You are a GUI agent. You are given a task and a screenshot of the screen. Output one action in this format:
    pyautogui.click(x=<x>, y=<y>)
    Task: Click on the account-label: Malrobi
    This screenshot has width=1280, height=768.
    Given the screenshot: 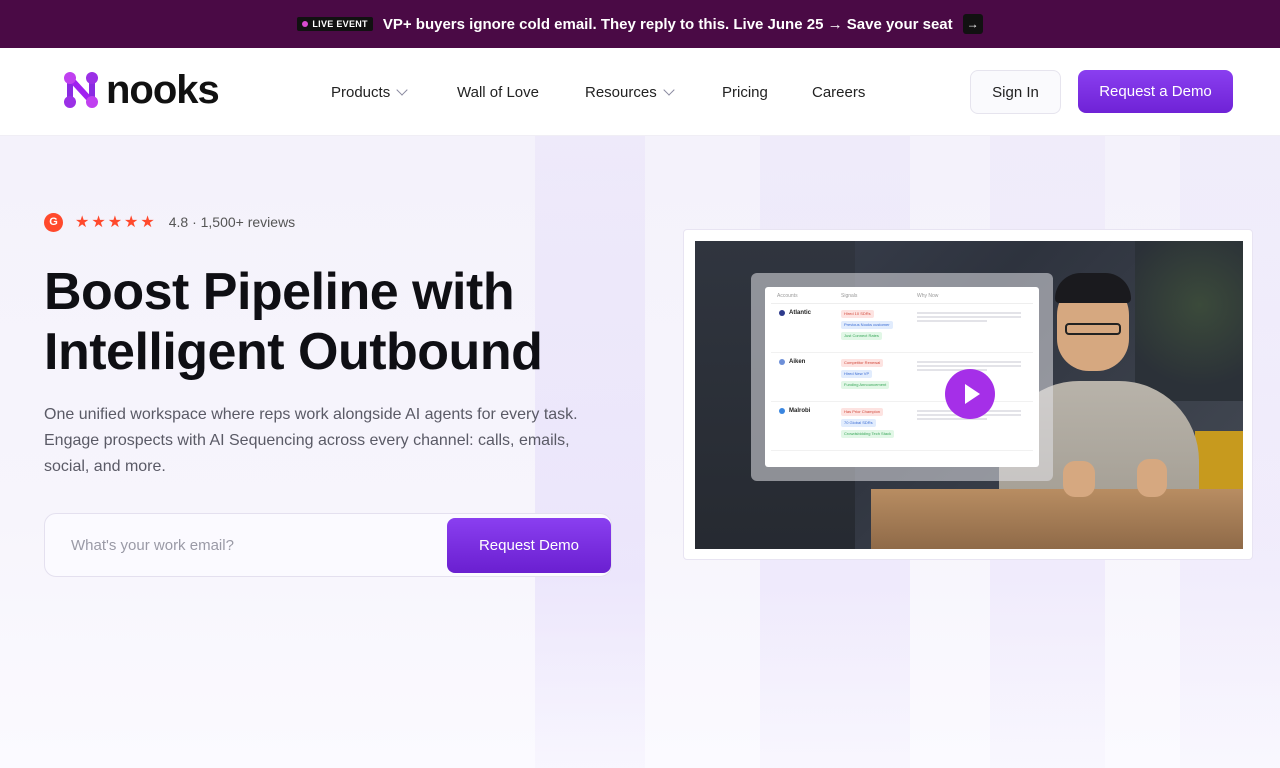 What is the action you would take?
    pyautogui.click(x=800, y=411)
    